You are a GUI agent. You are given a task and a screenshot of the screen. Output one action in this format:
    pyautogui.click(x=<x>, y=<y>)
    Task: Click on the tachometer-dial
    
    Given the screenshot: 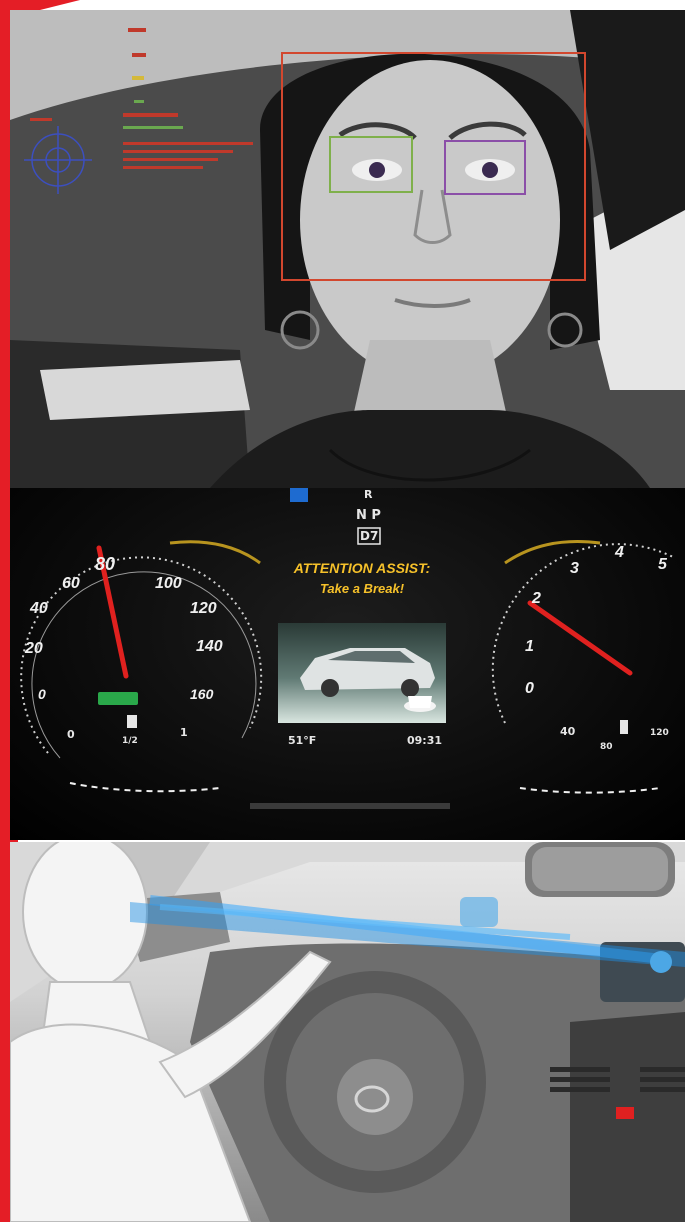 What is the action you would take?
    pyautogui.click(x=583, y=668)
    